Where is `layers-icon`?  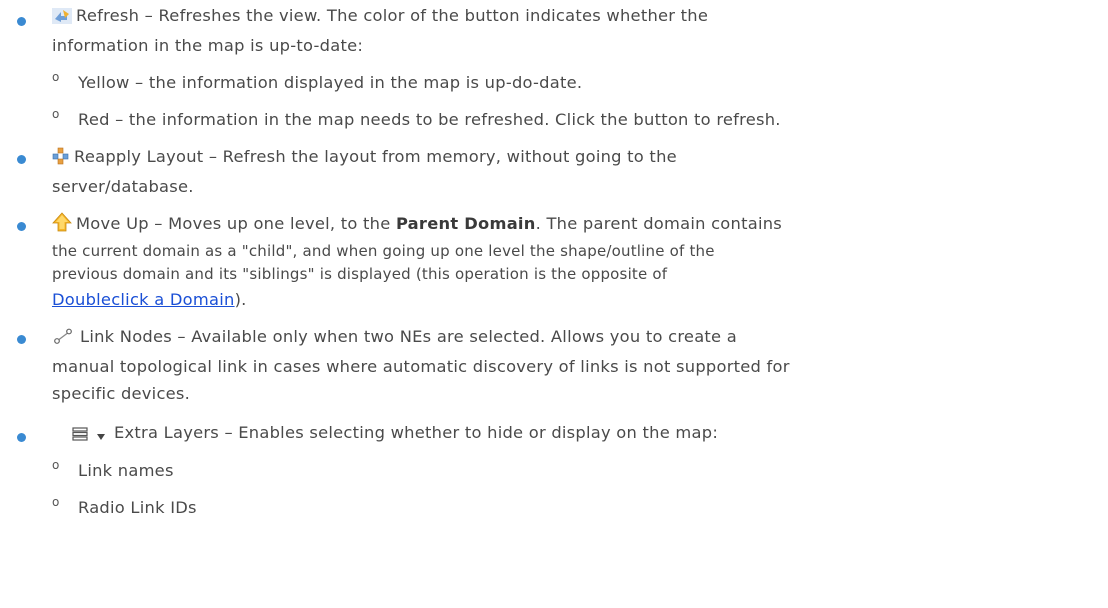 layers-icon is located at coordinates (80, 435).